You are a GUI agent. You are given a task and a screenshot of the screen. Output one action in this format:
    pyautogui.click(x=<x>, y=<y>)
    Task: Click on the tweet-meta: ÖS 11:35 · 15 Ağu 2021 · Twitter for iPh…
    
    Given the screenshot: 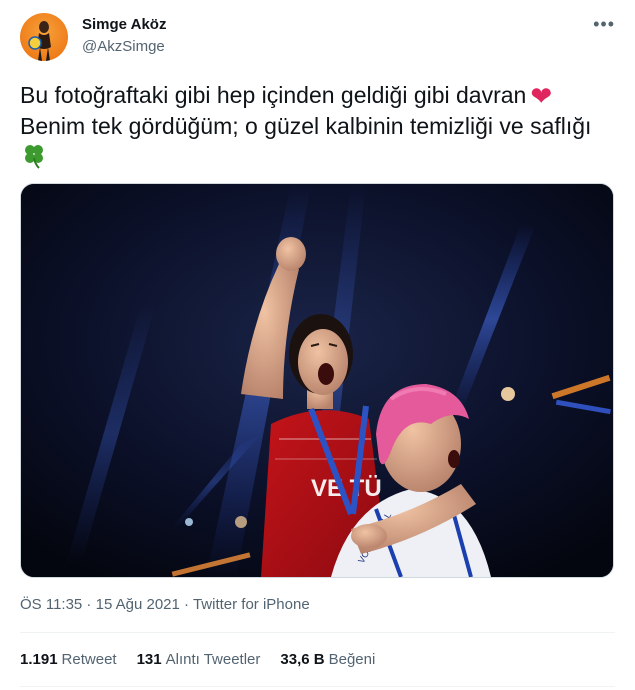 What is the action you would take?
    pyautogui.click(x=165, y=604)
    